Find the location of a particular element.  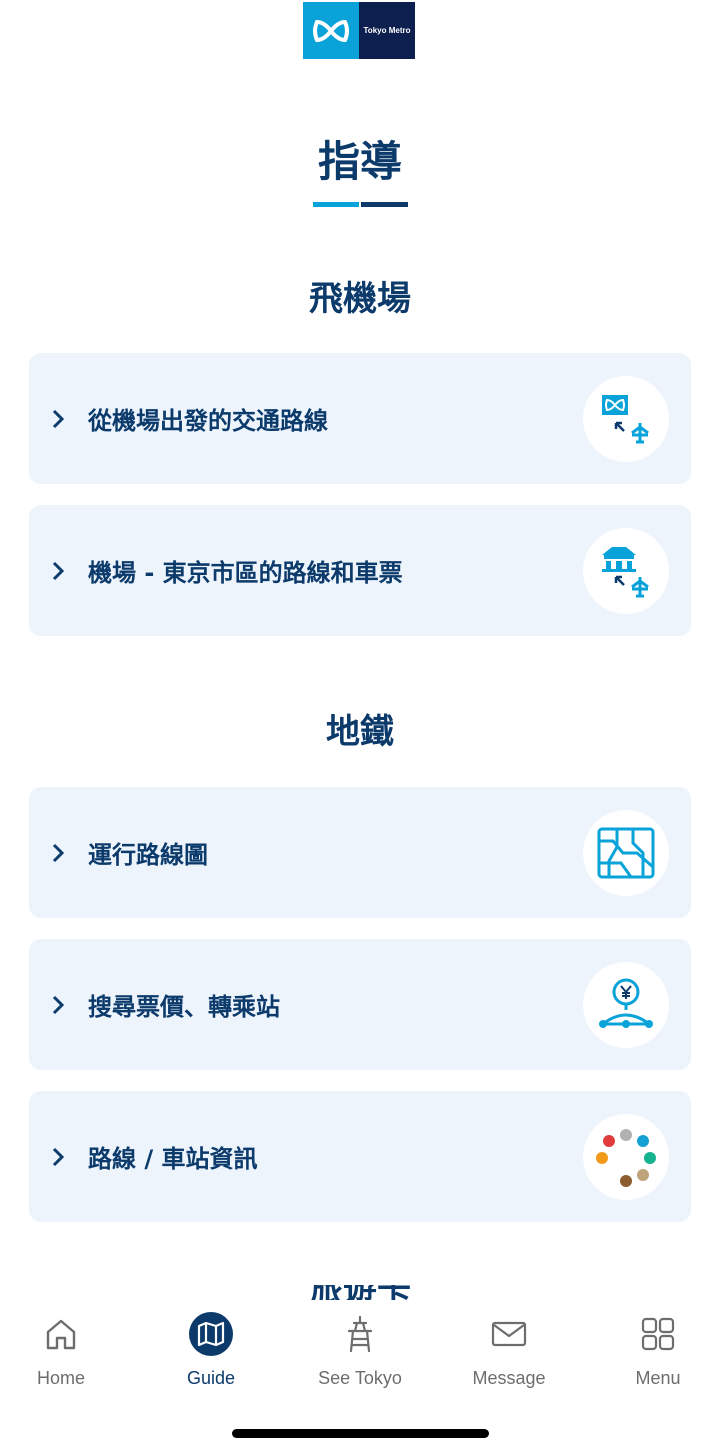

title-underline is located at coordinates (360, 204).